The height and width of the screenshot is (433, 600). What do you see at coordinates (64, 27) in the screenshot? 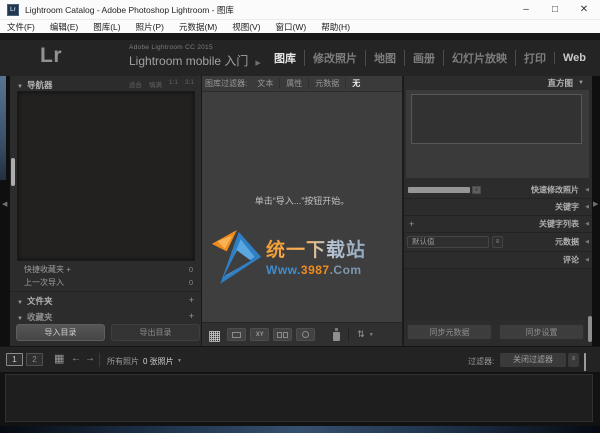
I see `menu-edit: 编辑(E)` at bounding box center [64, 27].